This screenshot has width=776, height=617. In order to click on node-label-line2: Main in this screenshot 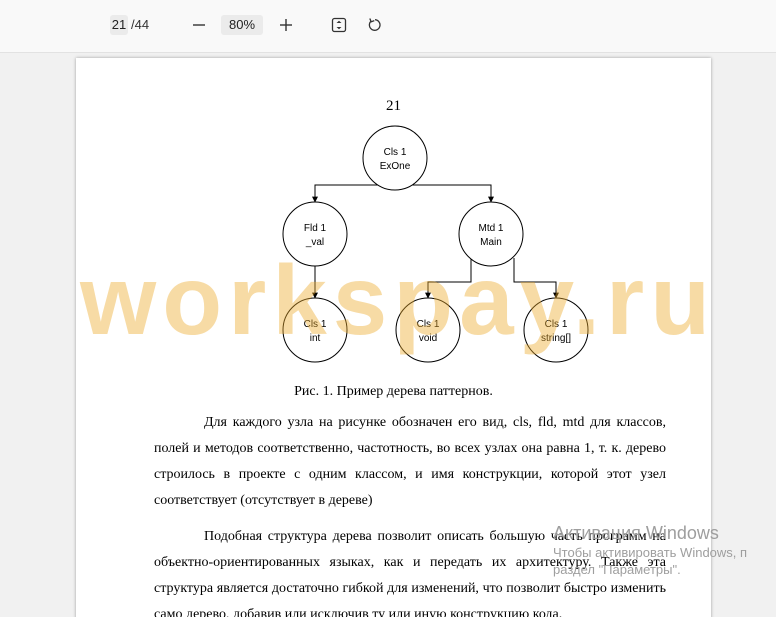, I will do `click(491, 242)`.